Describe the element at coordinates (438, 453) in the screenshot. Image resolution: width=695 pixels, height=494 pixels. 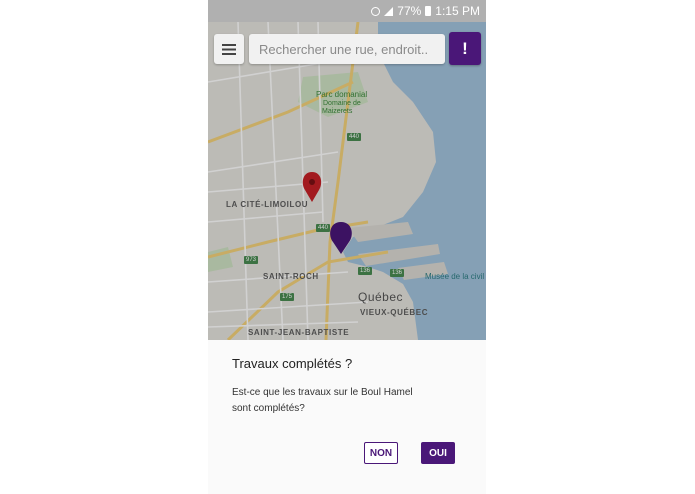
I see `yes-button: OUI` at that location.